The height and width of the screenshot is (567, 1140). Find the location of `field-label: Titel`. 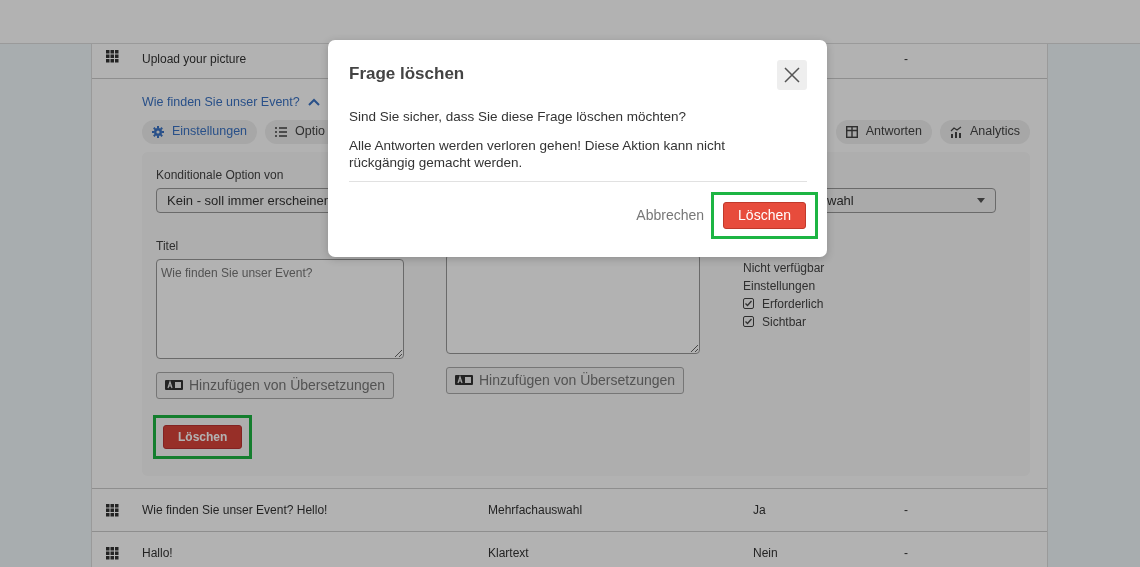

field-label: Titel is located at coordinates (168, 246).